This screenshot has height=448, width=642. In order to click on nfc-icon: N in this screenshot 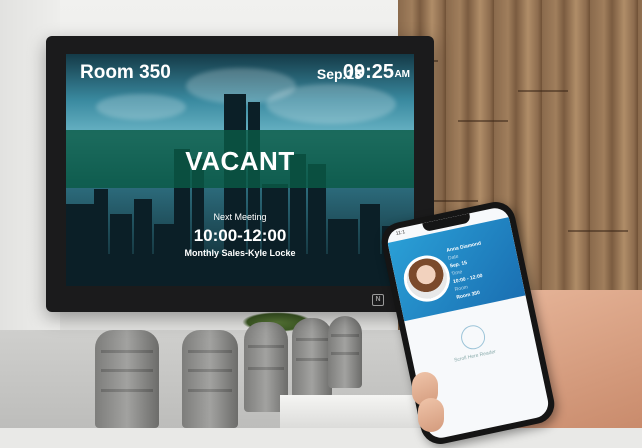, I will do `click(378, 300)`.